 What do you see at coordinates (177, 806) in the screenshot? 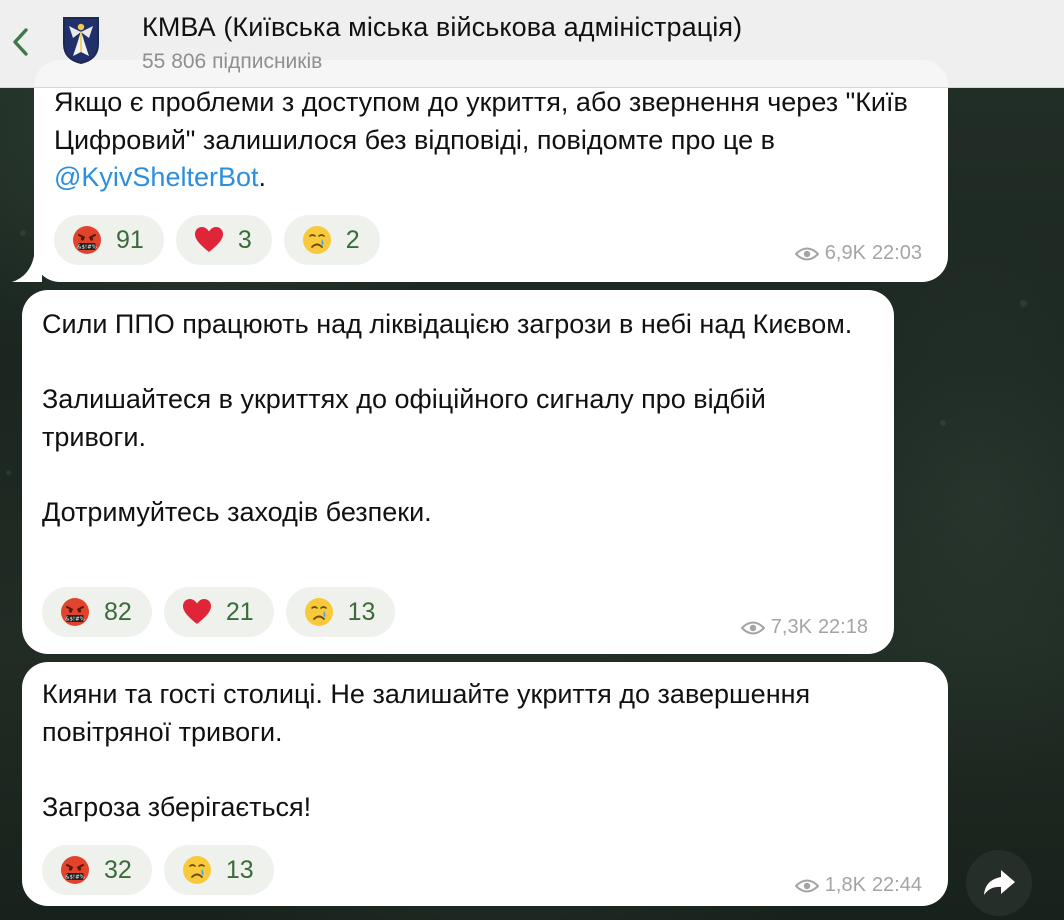
I see `message-paragraph: Загроза зберігається!` at bounding box center [177, 806].